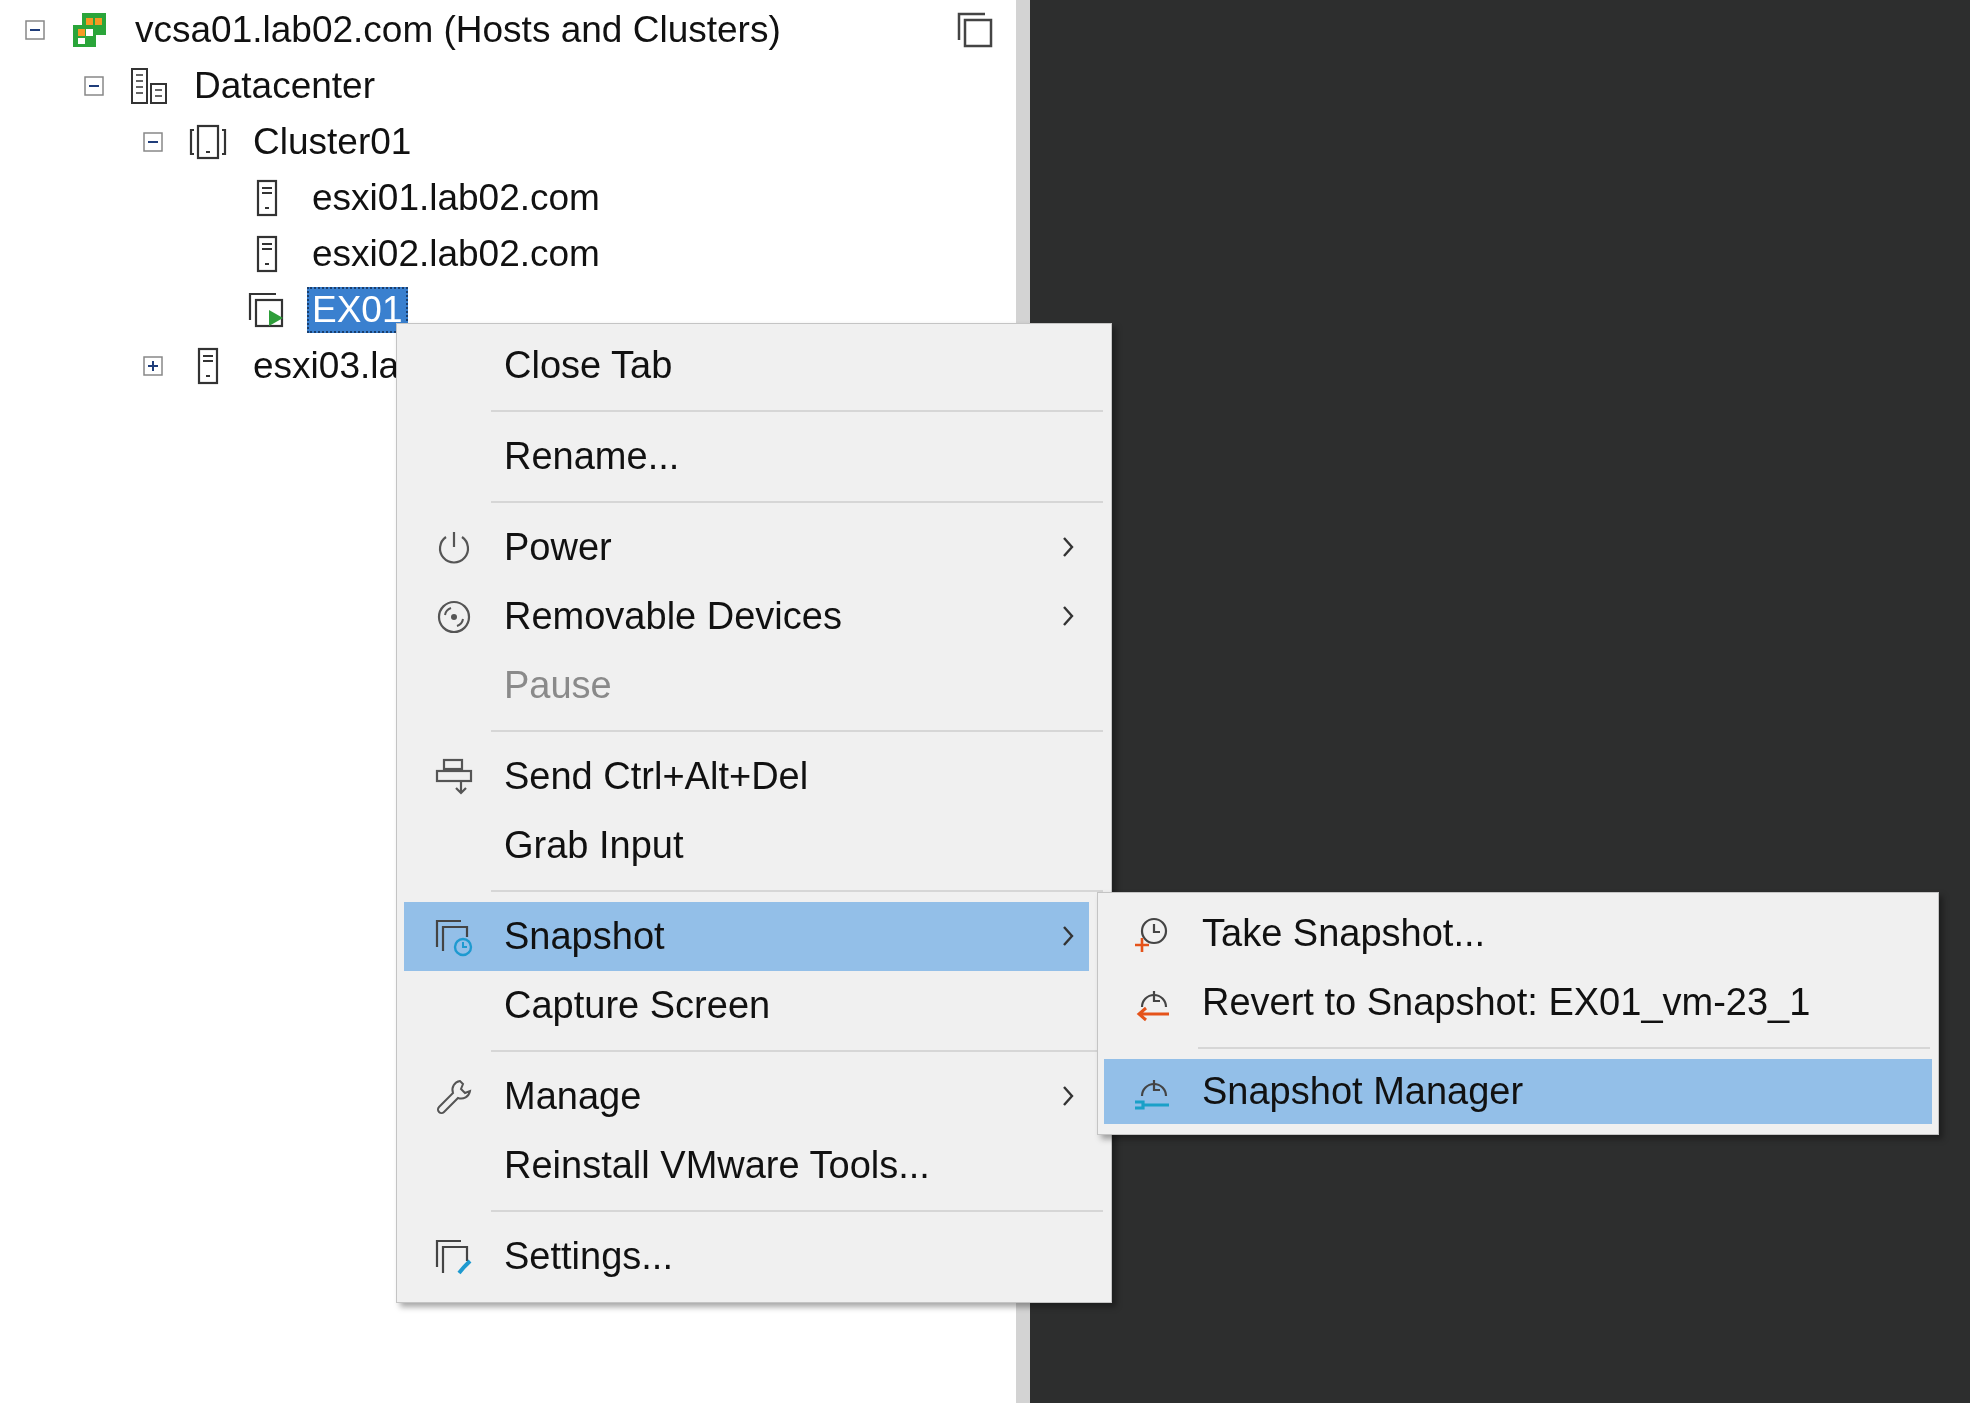 The width and height of the screenshot is (1970, 1403). I want to click on tree-item: esxi02.lab02.com, so click(456, 254).